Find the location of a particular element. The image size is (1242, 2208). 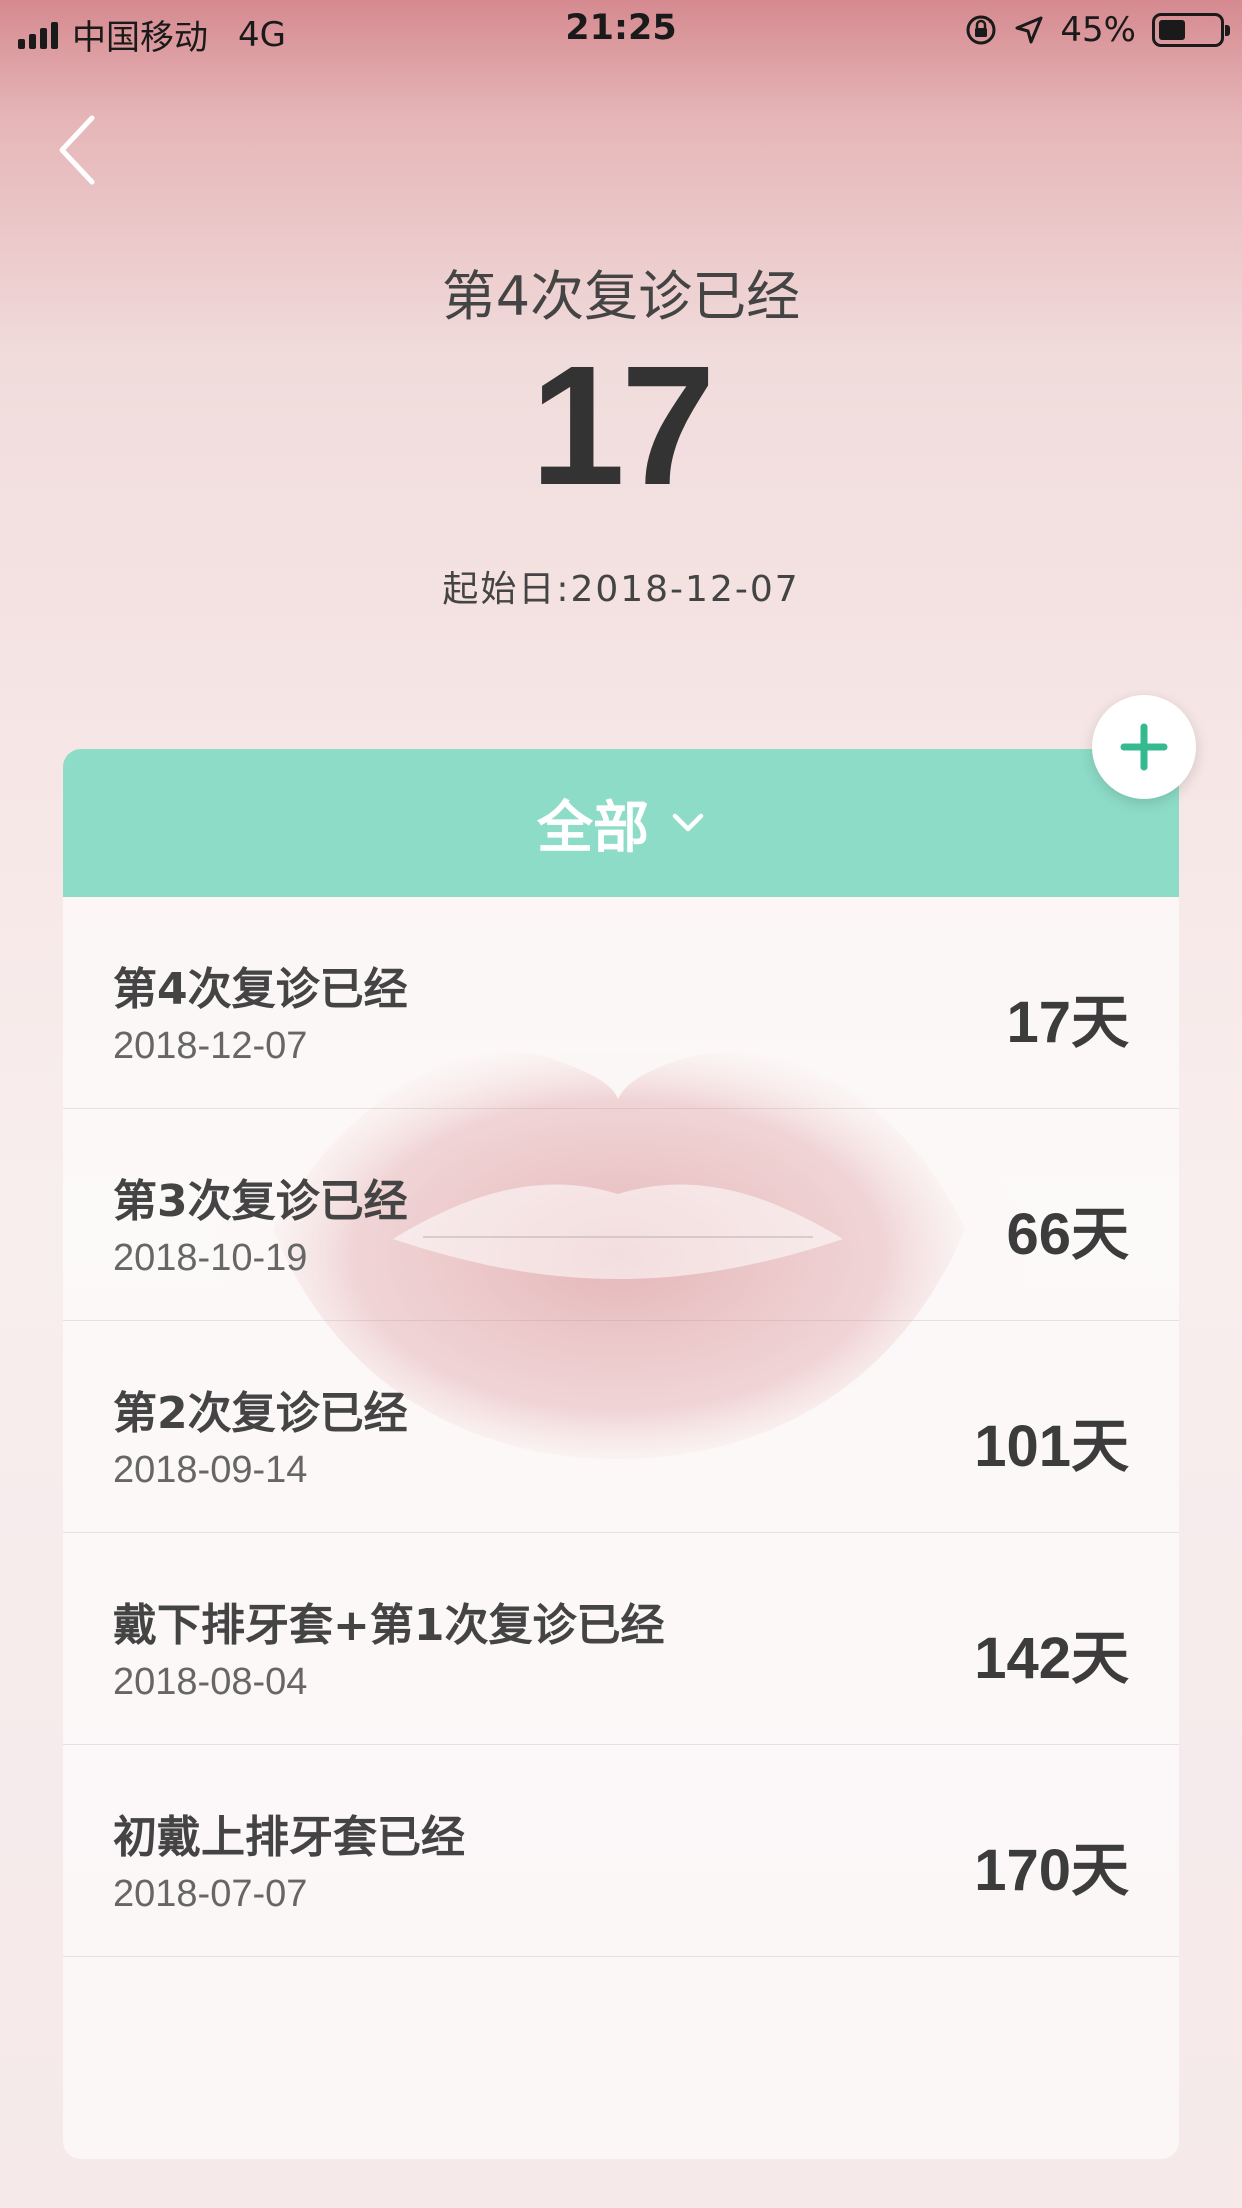

status-right: 45% is located at coordinates (1097, 30).